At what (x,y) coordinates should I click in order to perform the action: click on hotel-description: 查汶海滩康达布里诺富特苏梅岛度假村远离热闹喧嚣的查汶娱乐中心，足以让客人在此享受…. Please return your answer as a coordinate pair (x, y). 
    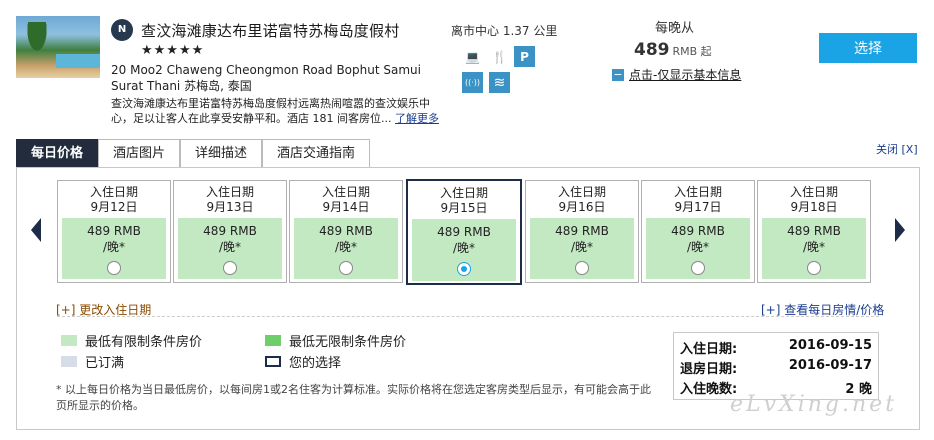
    Looking at the image, I should click on (276, 111).